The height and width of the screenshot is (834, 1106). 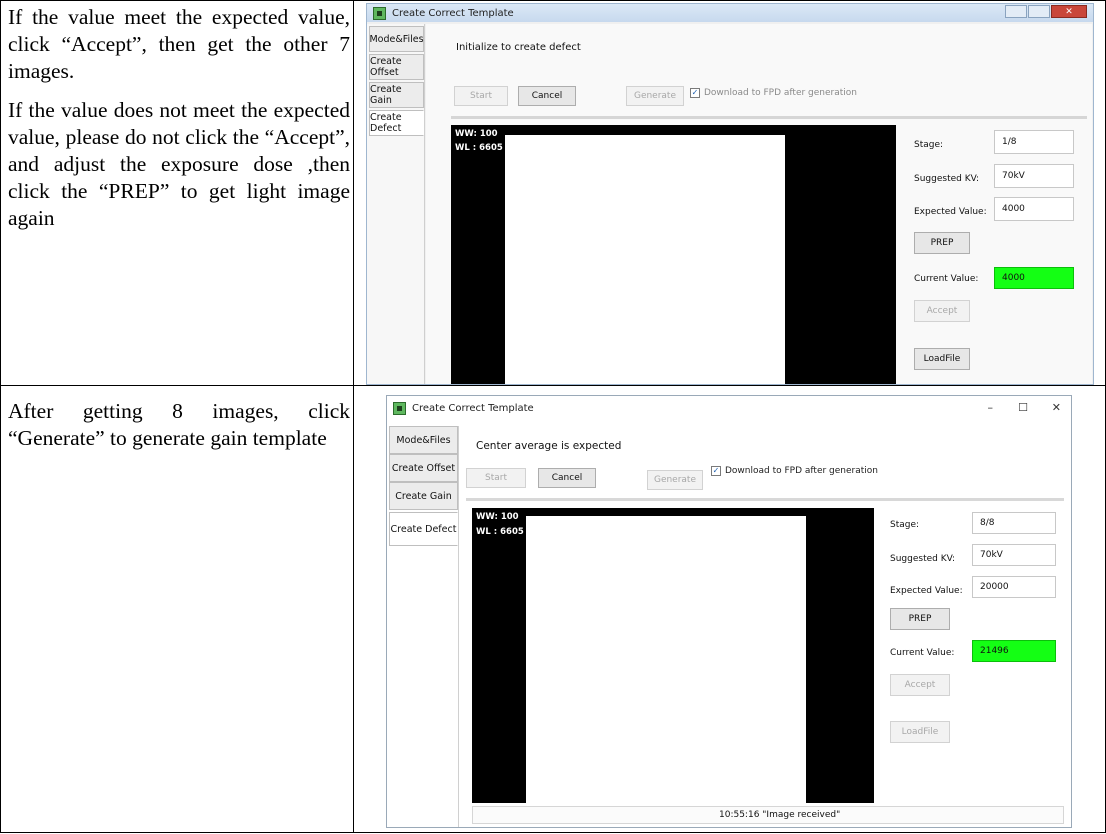 What do you see at coordinates (518, 47) in the screenshot?
I see `status-message: Initialize to create defect` at bounding box center [518, 47].